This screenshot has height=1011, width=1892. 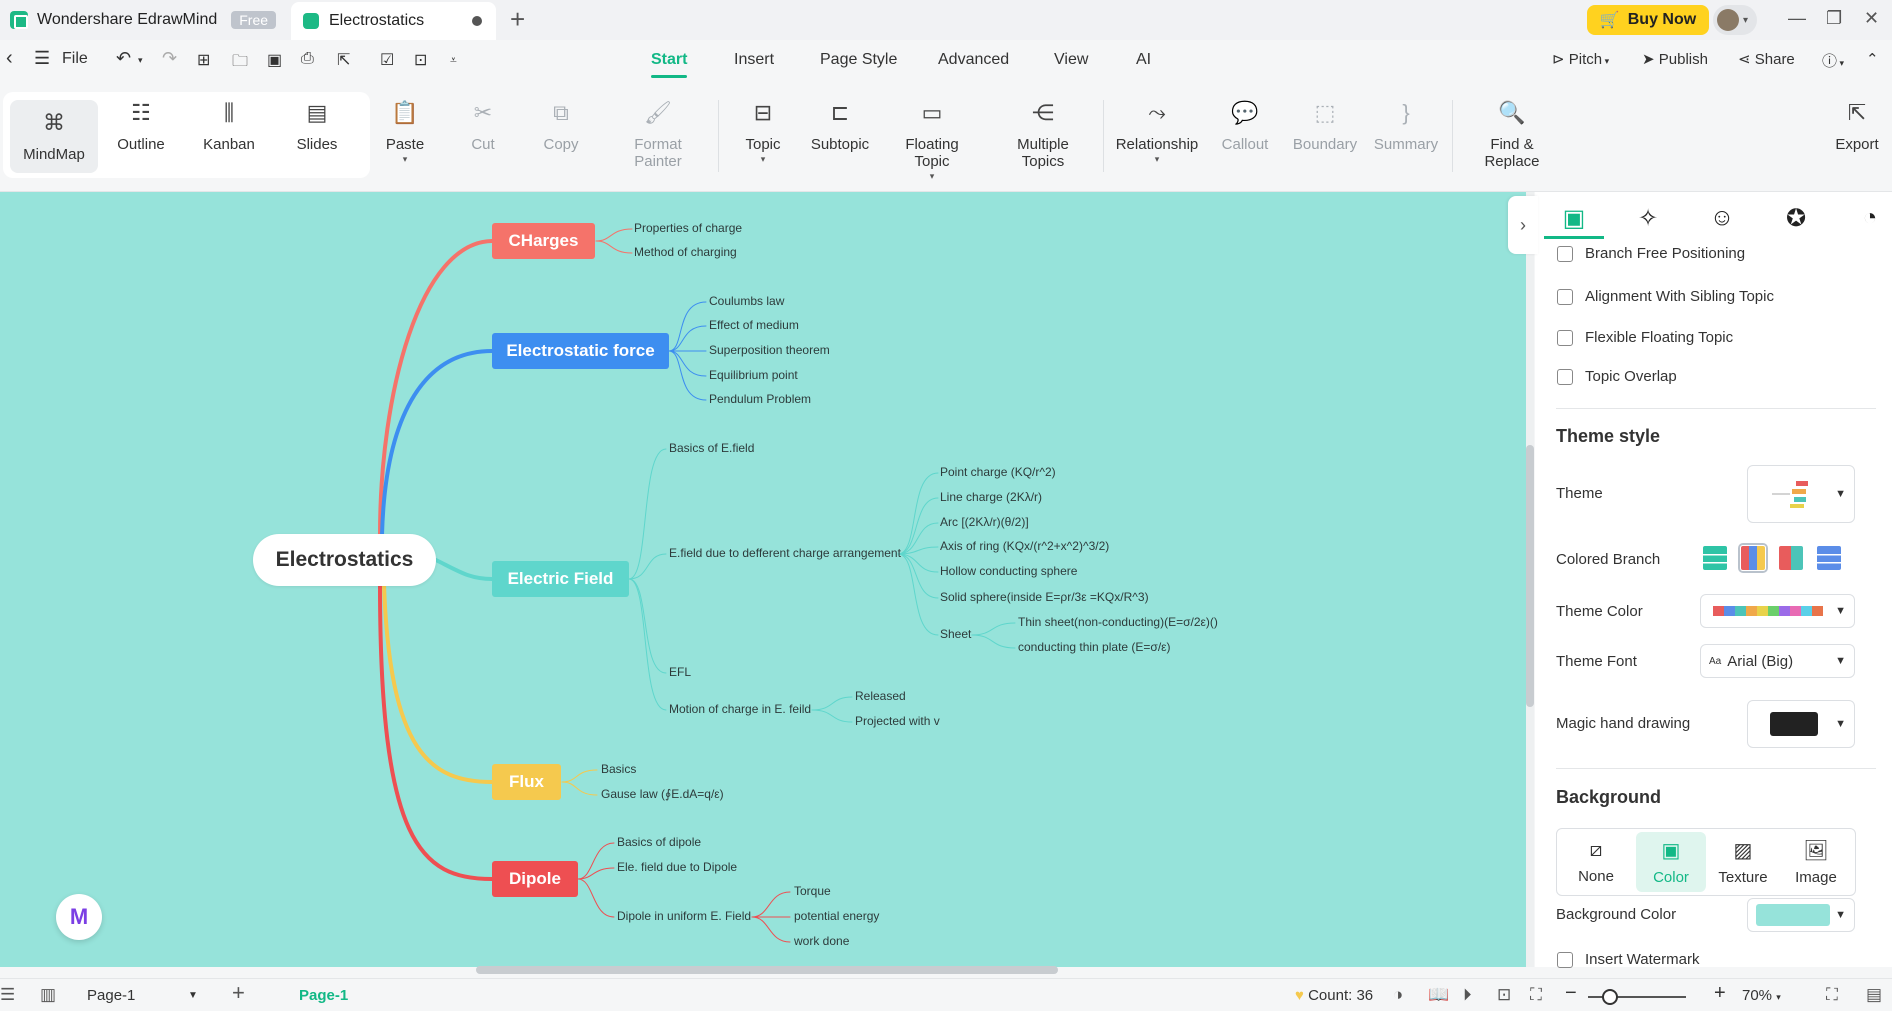 What do you see at coordinates (535, 879) in the screenshot?
I see `topic-dipole: Dipole` at bounding box center [535, 879].